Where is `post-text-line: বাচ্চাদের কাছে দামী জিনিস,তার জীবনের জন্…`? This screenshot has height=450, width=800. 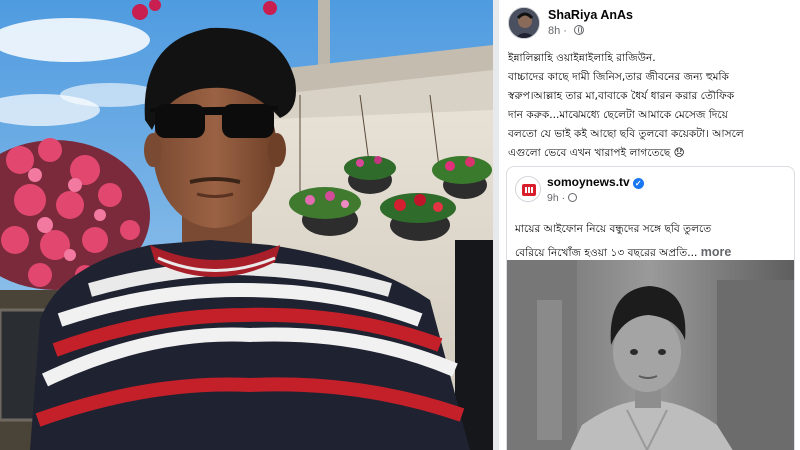 post-text-line: বাচ্চাদের কাছে দামী জিনিস,তার জীবনের জন্… is located at coordinates (618, 77).